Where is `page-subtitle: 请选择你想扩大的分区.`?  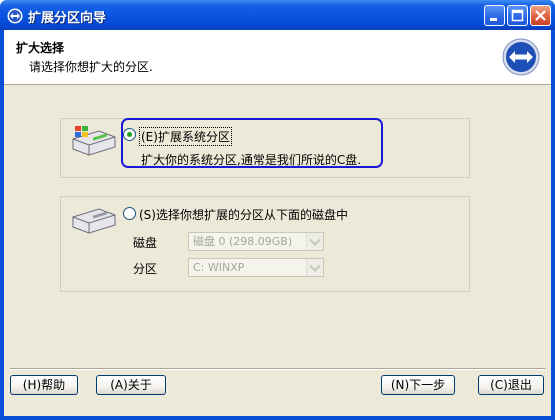 page-subtitle: 请选择你想扩大的分区. is located at coordinates (91, 67).